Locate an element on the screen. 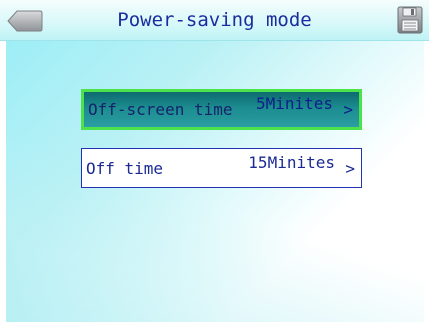  title-bar: Power-saving mode is located at coordinates (214, 20).